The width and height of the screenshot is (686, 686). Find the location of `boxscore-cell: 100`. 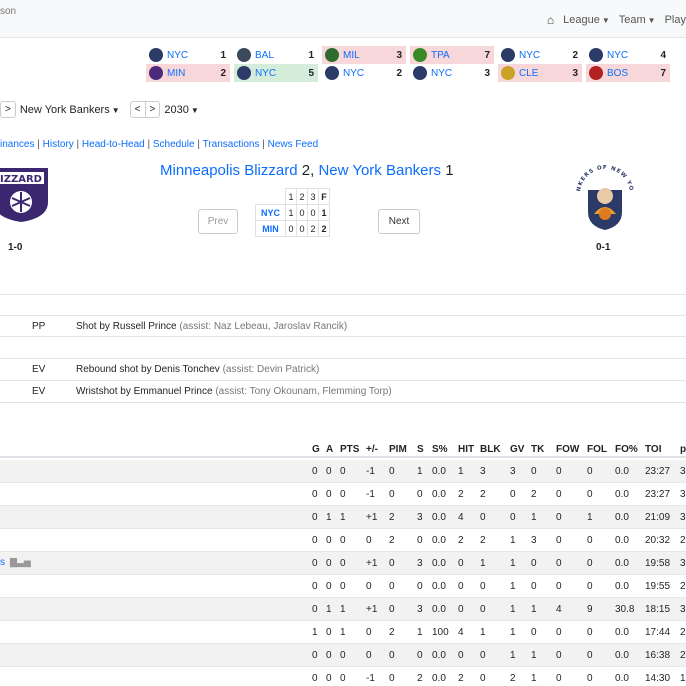

boxscore-cell: 100 is located at coordinates (440, 632).